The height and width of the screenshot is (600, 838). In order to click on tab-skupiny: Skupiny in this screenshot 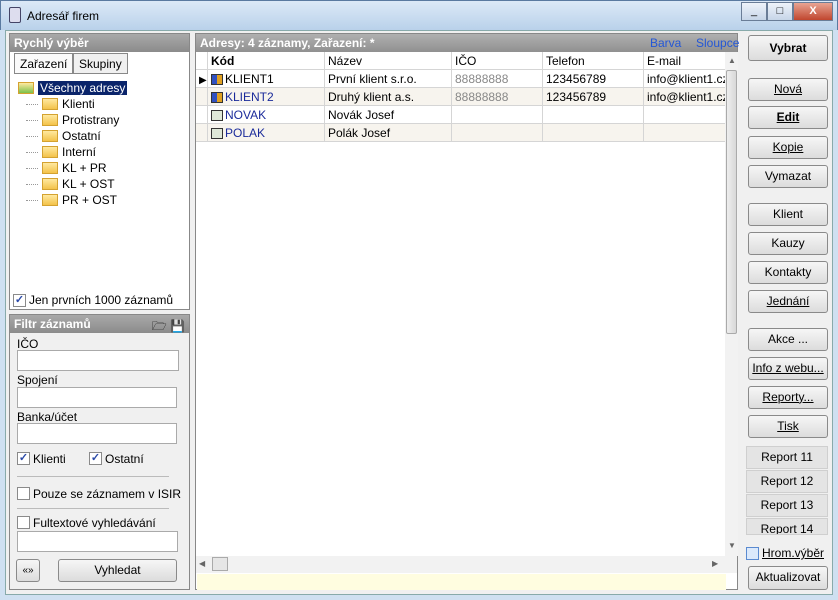, I will do `click(100, 63)`.